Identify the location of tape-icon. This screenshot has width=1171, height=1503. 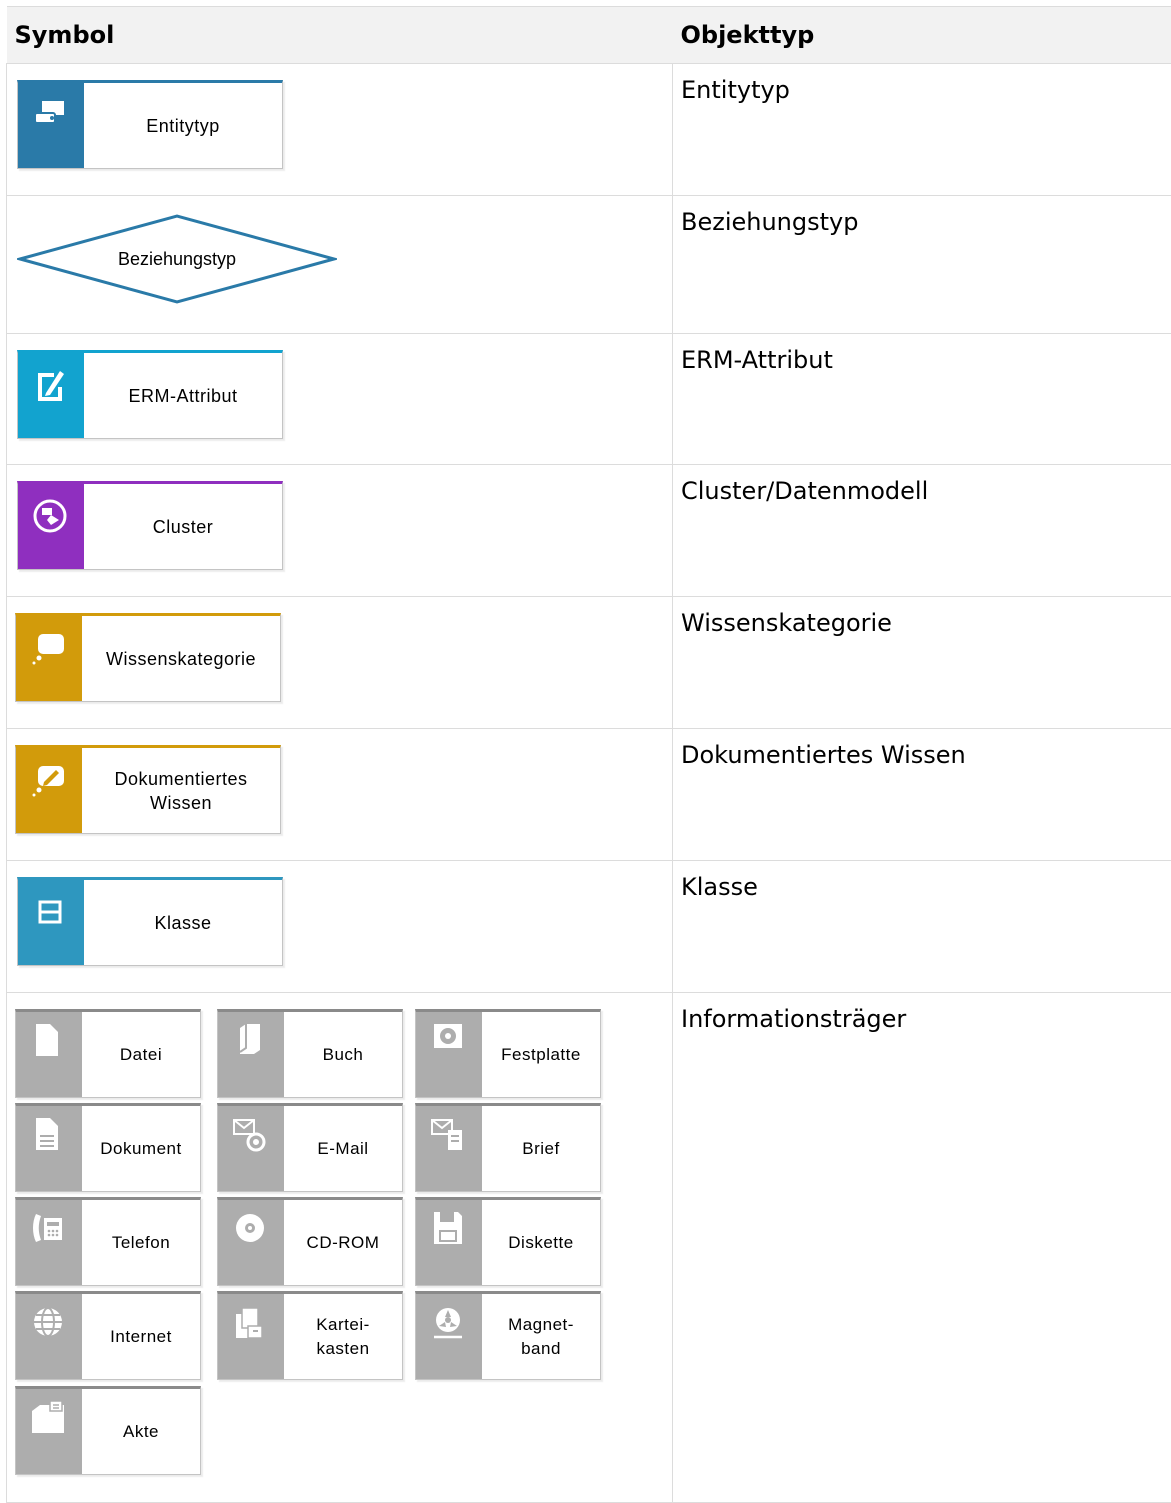
(448, 1322).